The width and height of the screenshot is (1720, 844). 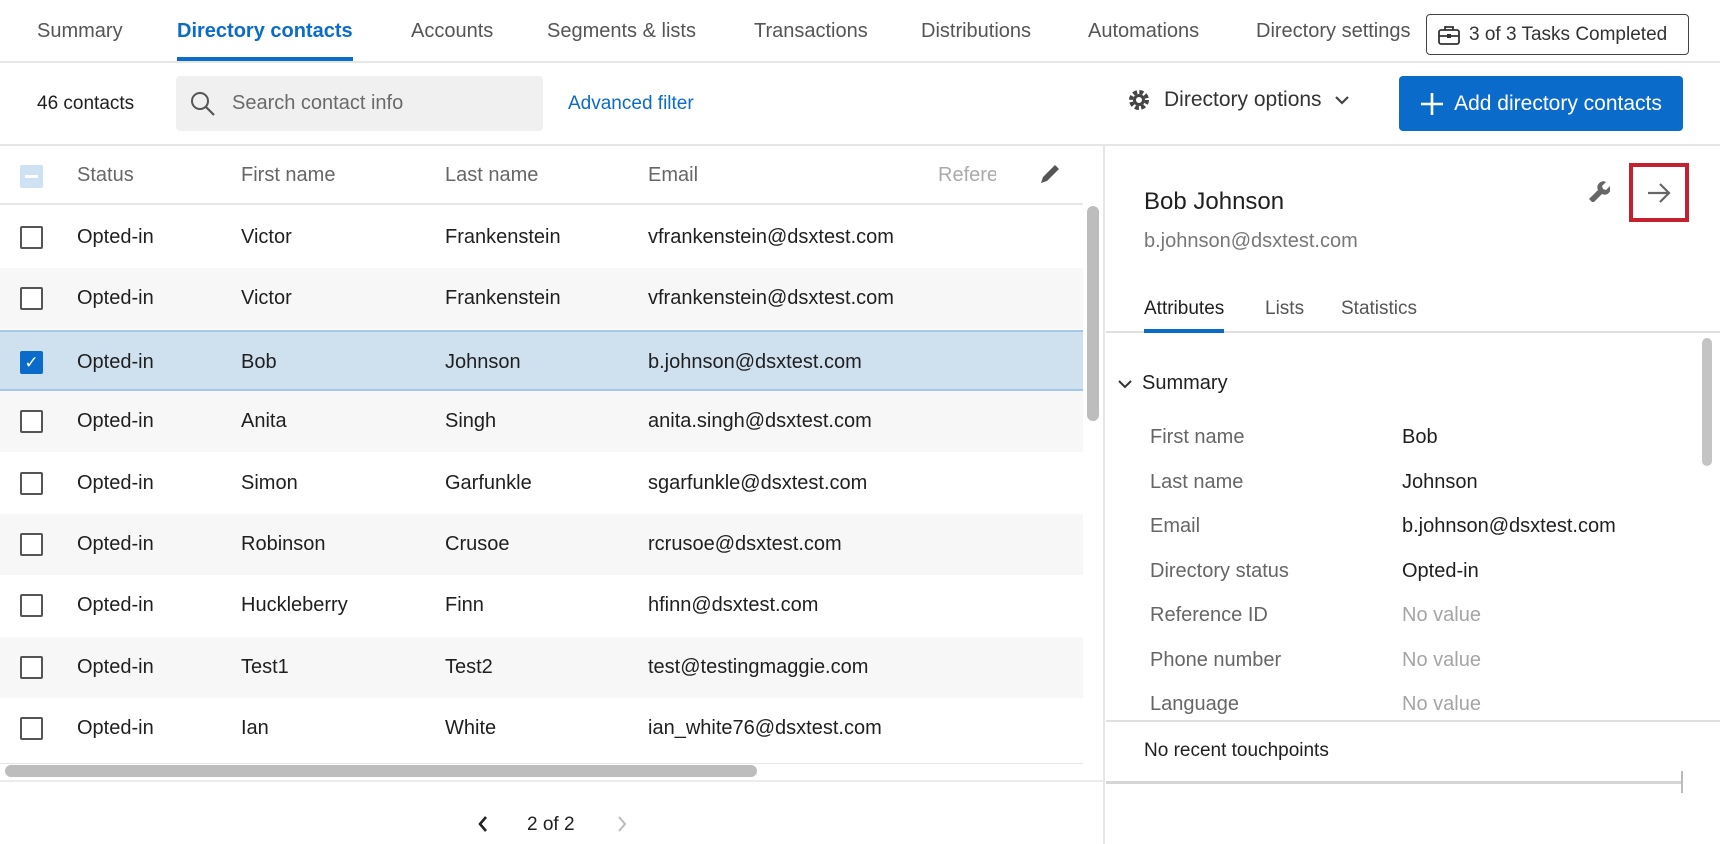 What do you see at coordinates (1139, 100) in the screenshot?
I see `gear-icon` at bounding box center [1139, 100].